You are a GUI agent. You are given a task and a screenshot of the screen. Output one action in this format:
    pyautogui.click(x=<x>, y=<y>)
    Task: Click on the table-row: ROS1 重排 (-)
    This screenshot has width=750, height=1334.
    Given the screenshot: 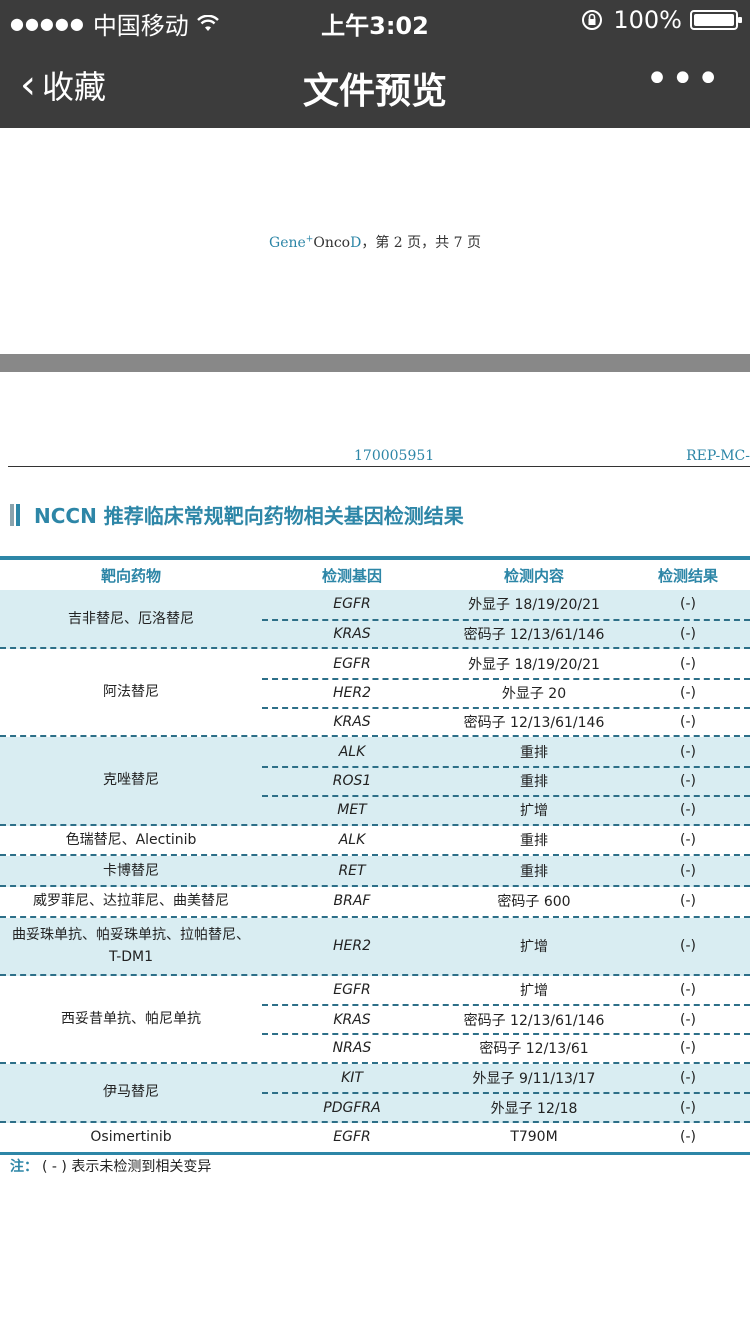 What is the action you would take?
    pyautogui.click(x=506, y=780)
    